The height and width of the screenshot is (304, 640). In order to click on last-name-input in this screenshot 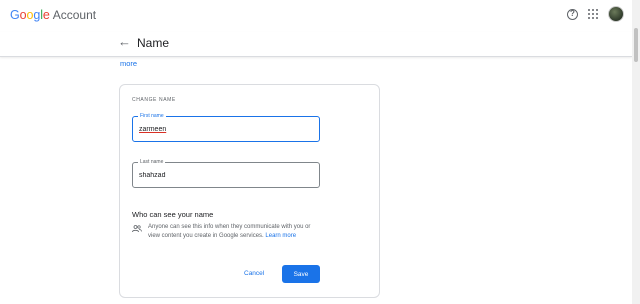, I will do `click(224, 175)`.